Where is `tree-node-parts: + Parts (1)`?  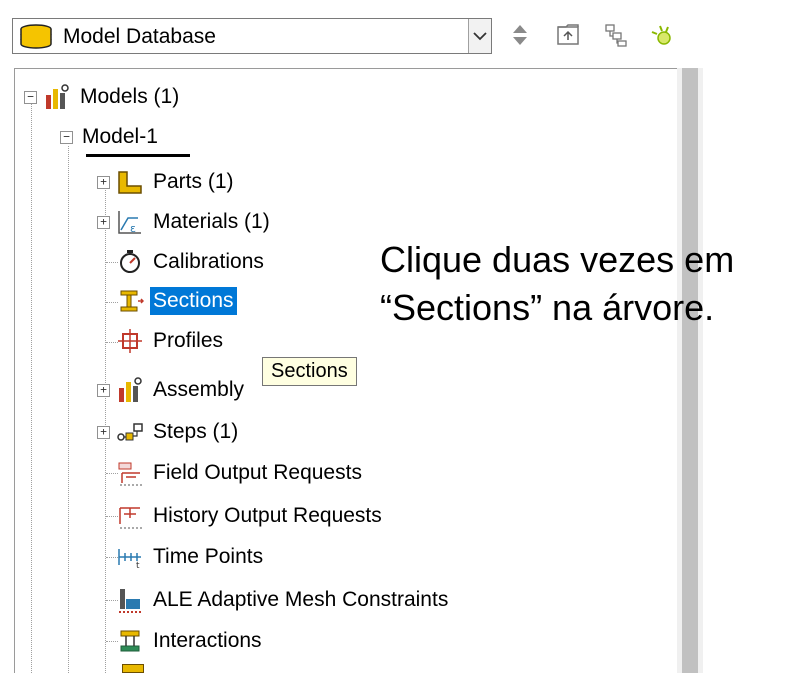
tree-node-parts: + Parts (1) is located at coordinates (167, 182).